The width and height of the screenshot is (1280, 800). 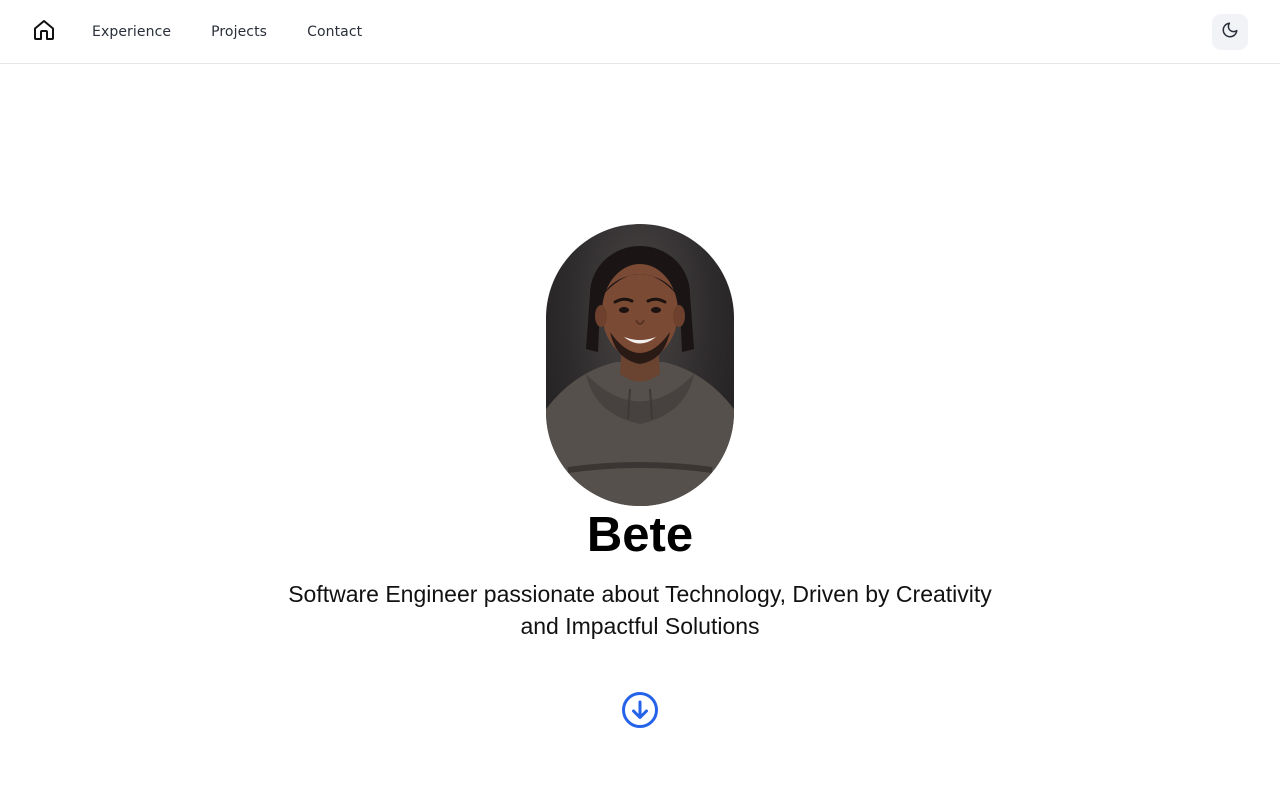 What do you see at coordinates (131, 32) in the screenshot?
I see `nav-link-experience: Experience` at bounding box center [131, 32].